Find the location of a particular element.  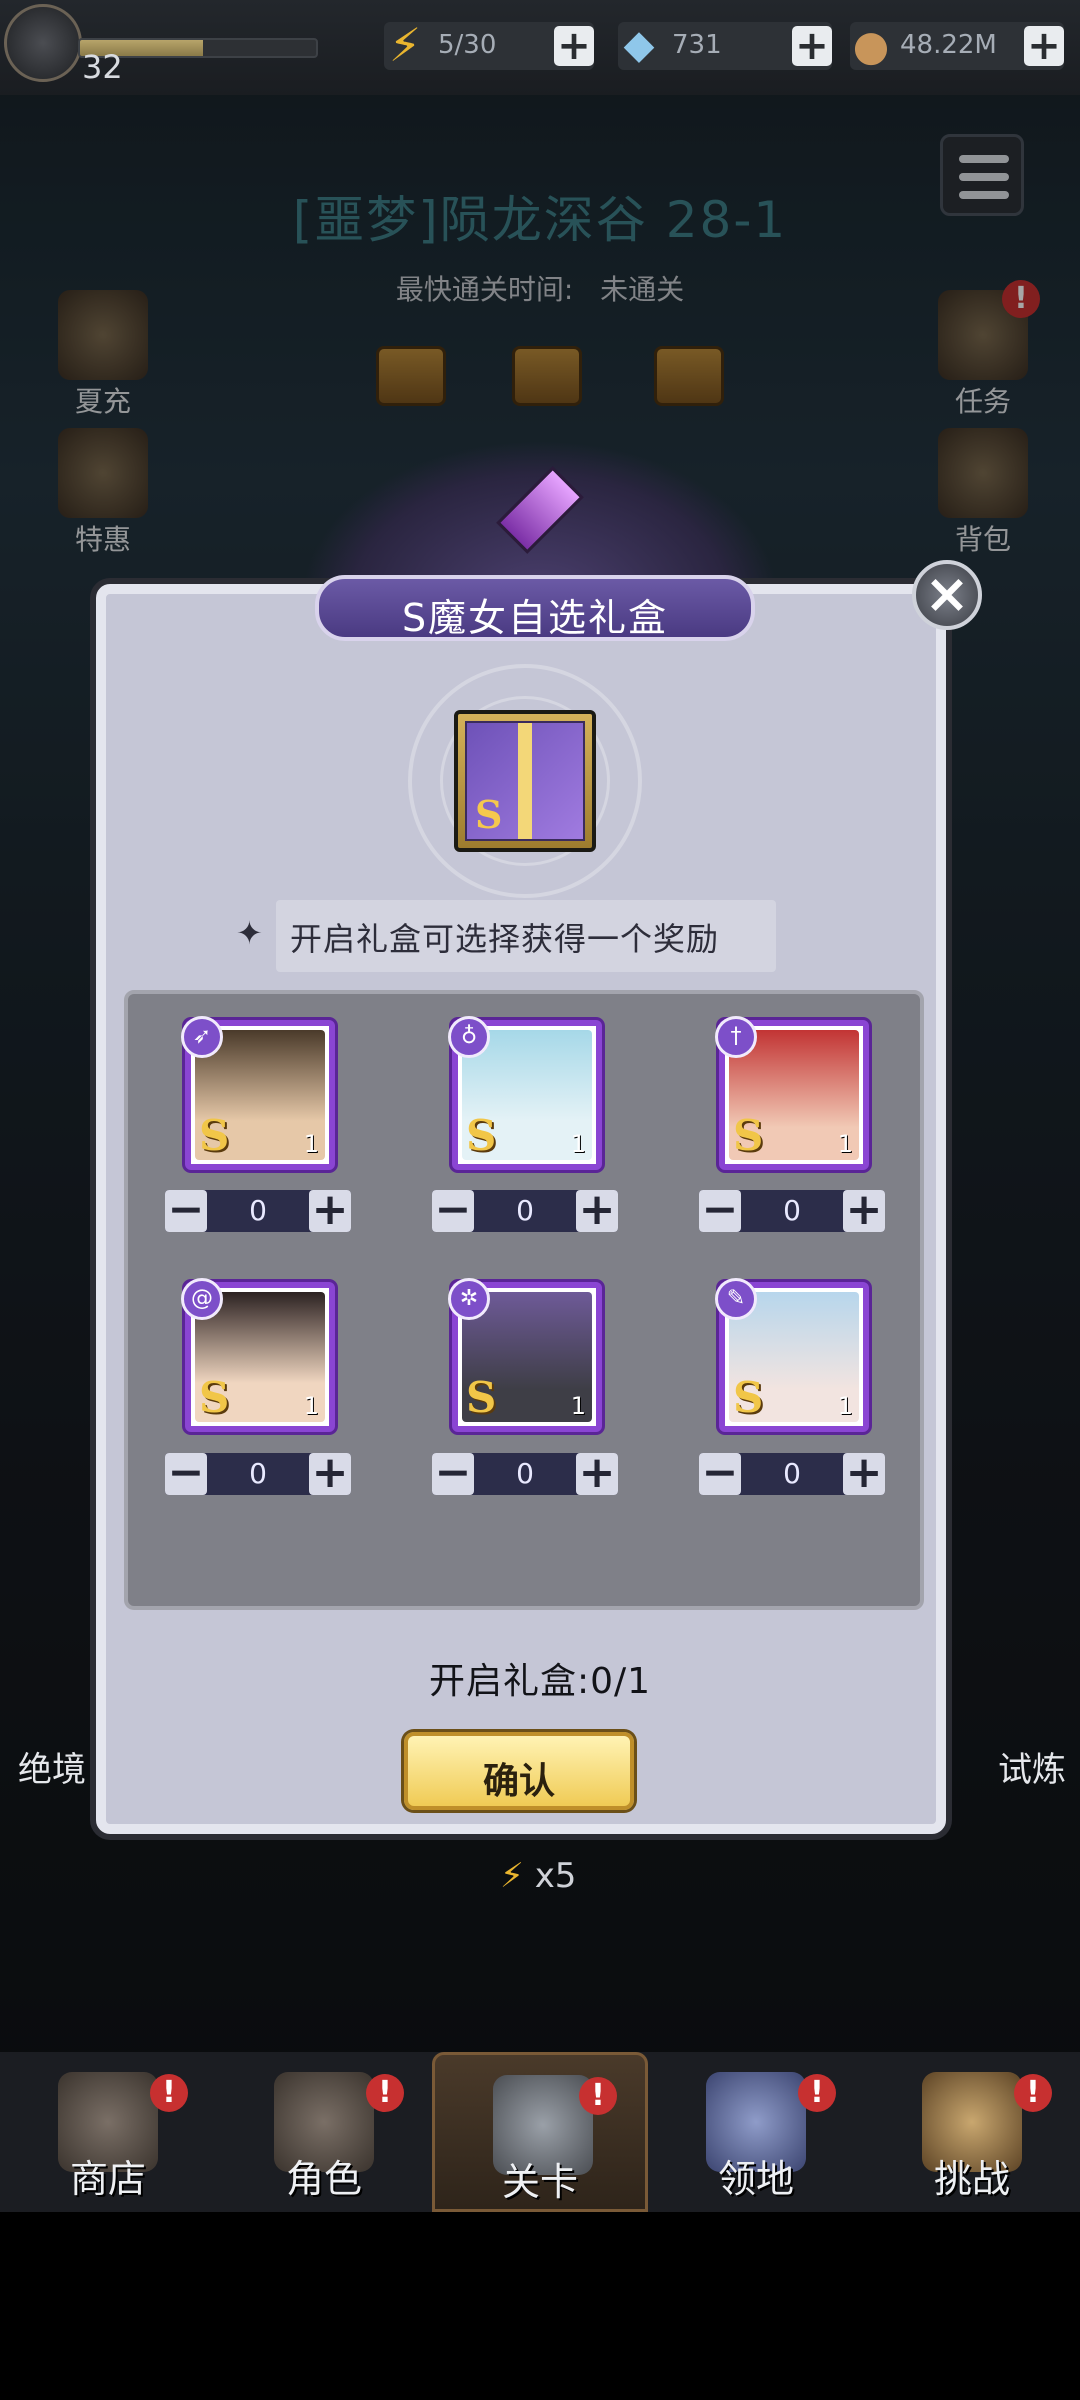

horn-icon: ✎ is located at coordinates (736, 1299).